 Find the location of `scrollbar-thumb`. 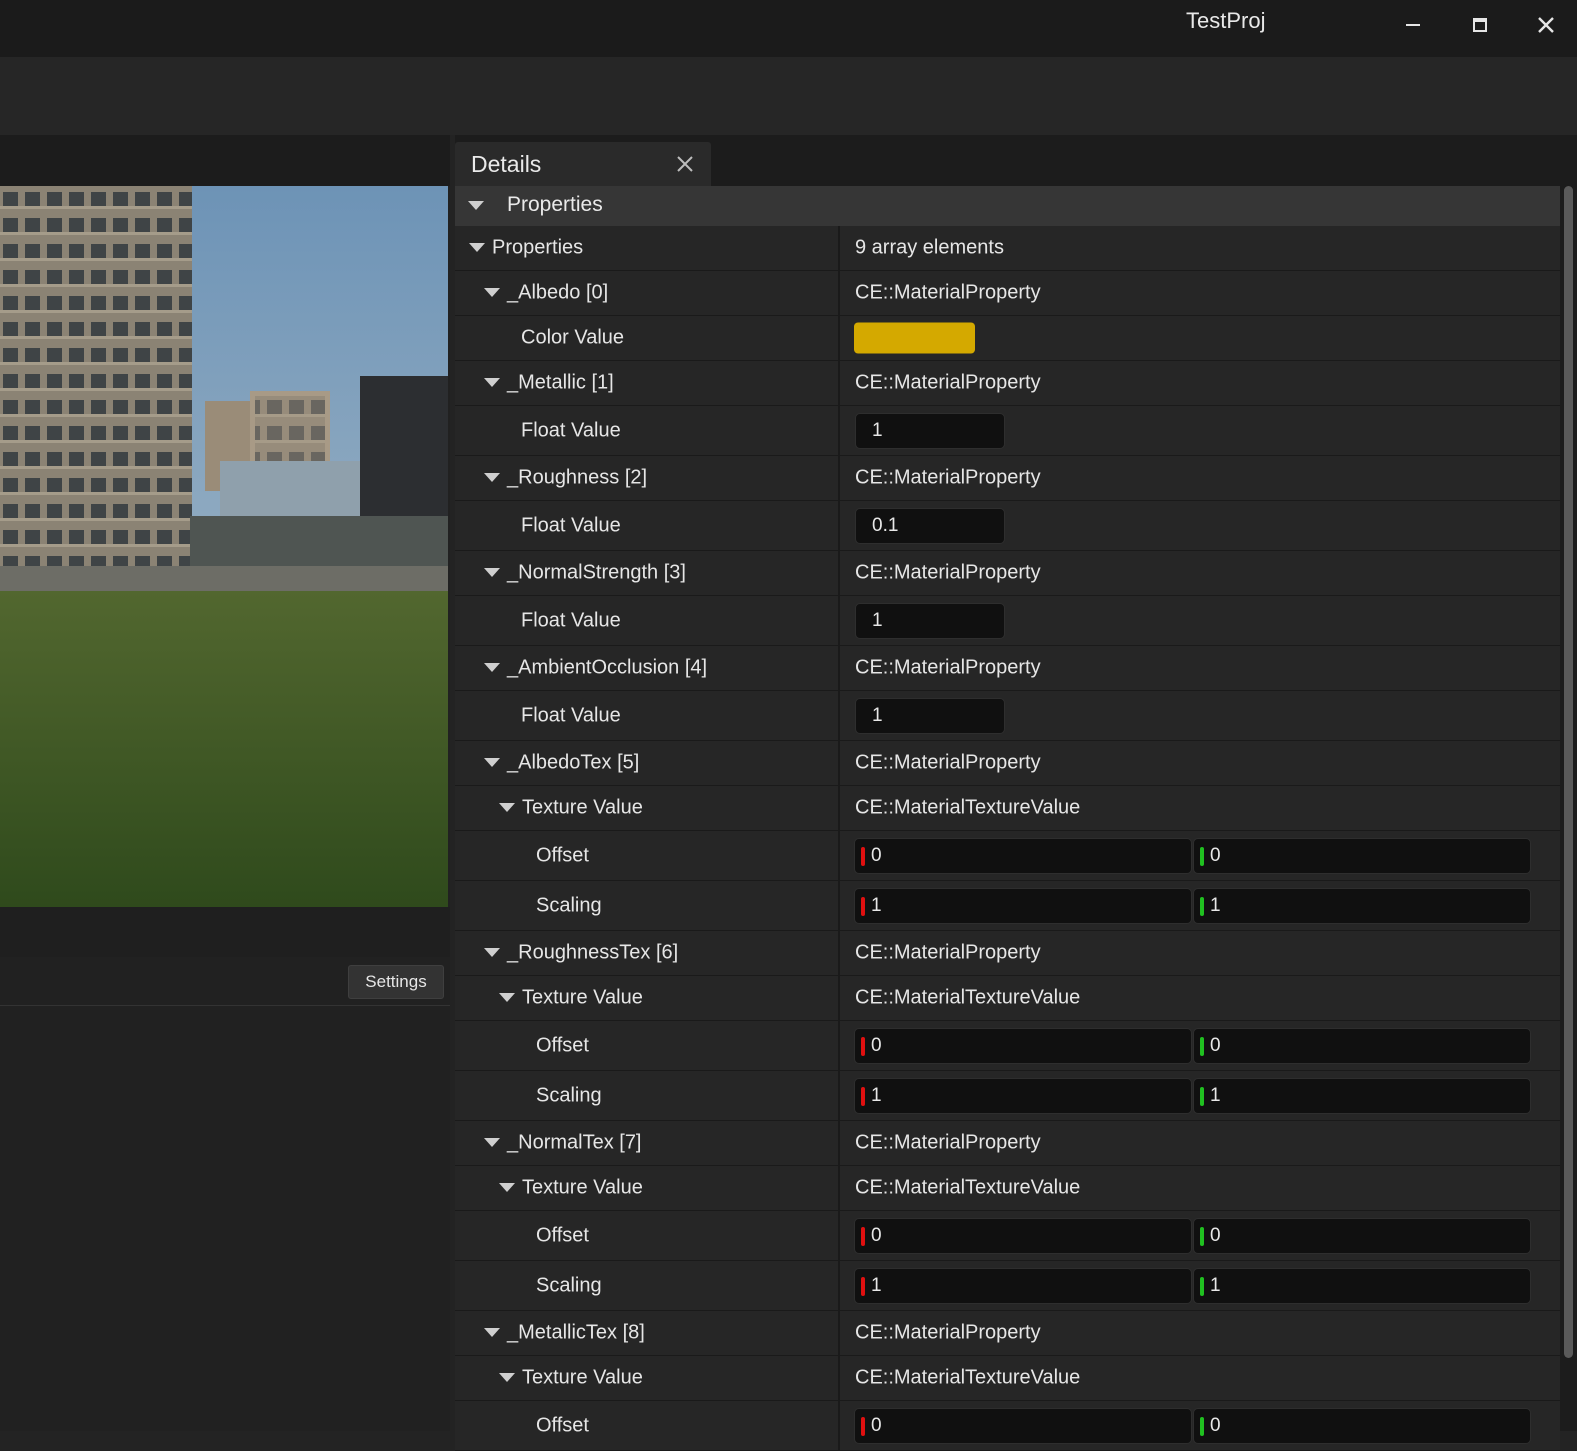

scrollbar-thumb is located at coordinates (1568, 772).